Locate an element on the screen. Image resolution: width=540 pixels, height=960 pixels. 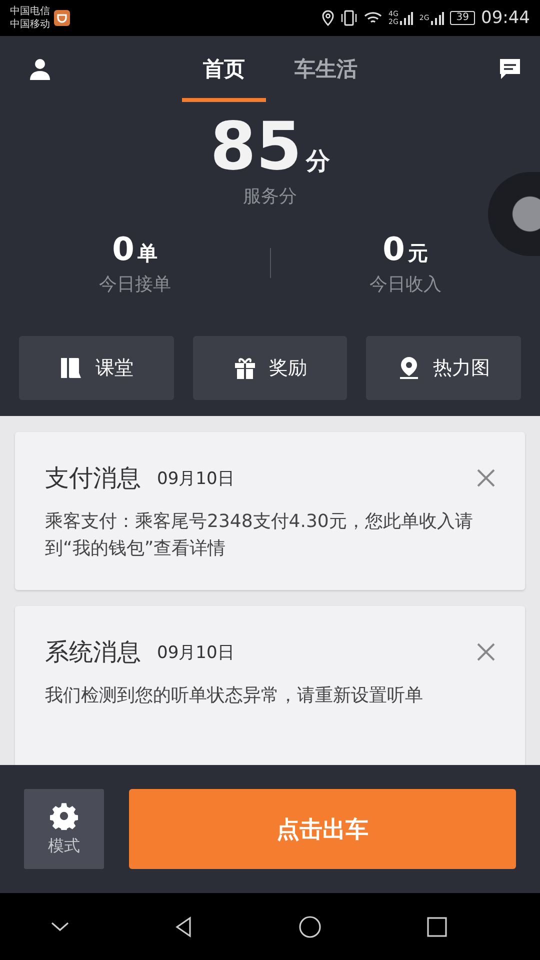
settings-icon is located at coordinates (64, 816).